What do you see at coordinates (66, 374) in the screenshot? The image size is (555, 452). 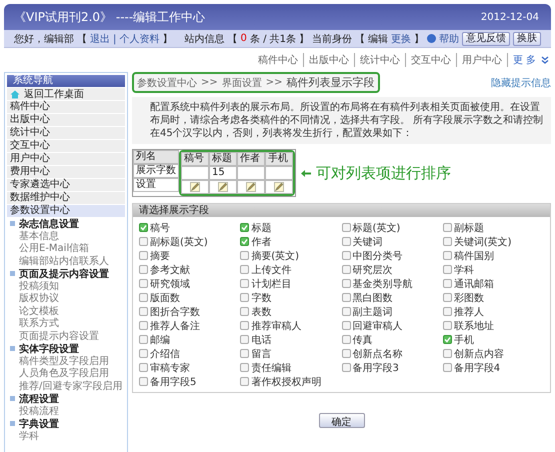 I see `tree-item: 人员角色及字段启用` at bounding box center [66, 374].